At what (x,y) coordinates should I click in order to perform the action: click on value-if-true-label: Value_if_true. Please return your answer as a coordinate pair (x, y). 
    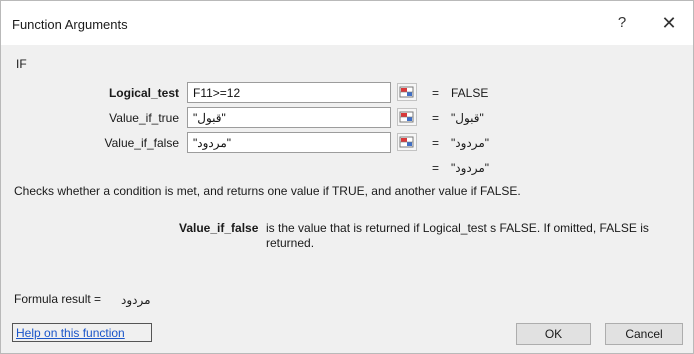
    Looking at the image, I should click on (144, 118).